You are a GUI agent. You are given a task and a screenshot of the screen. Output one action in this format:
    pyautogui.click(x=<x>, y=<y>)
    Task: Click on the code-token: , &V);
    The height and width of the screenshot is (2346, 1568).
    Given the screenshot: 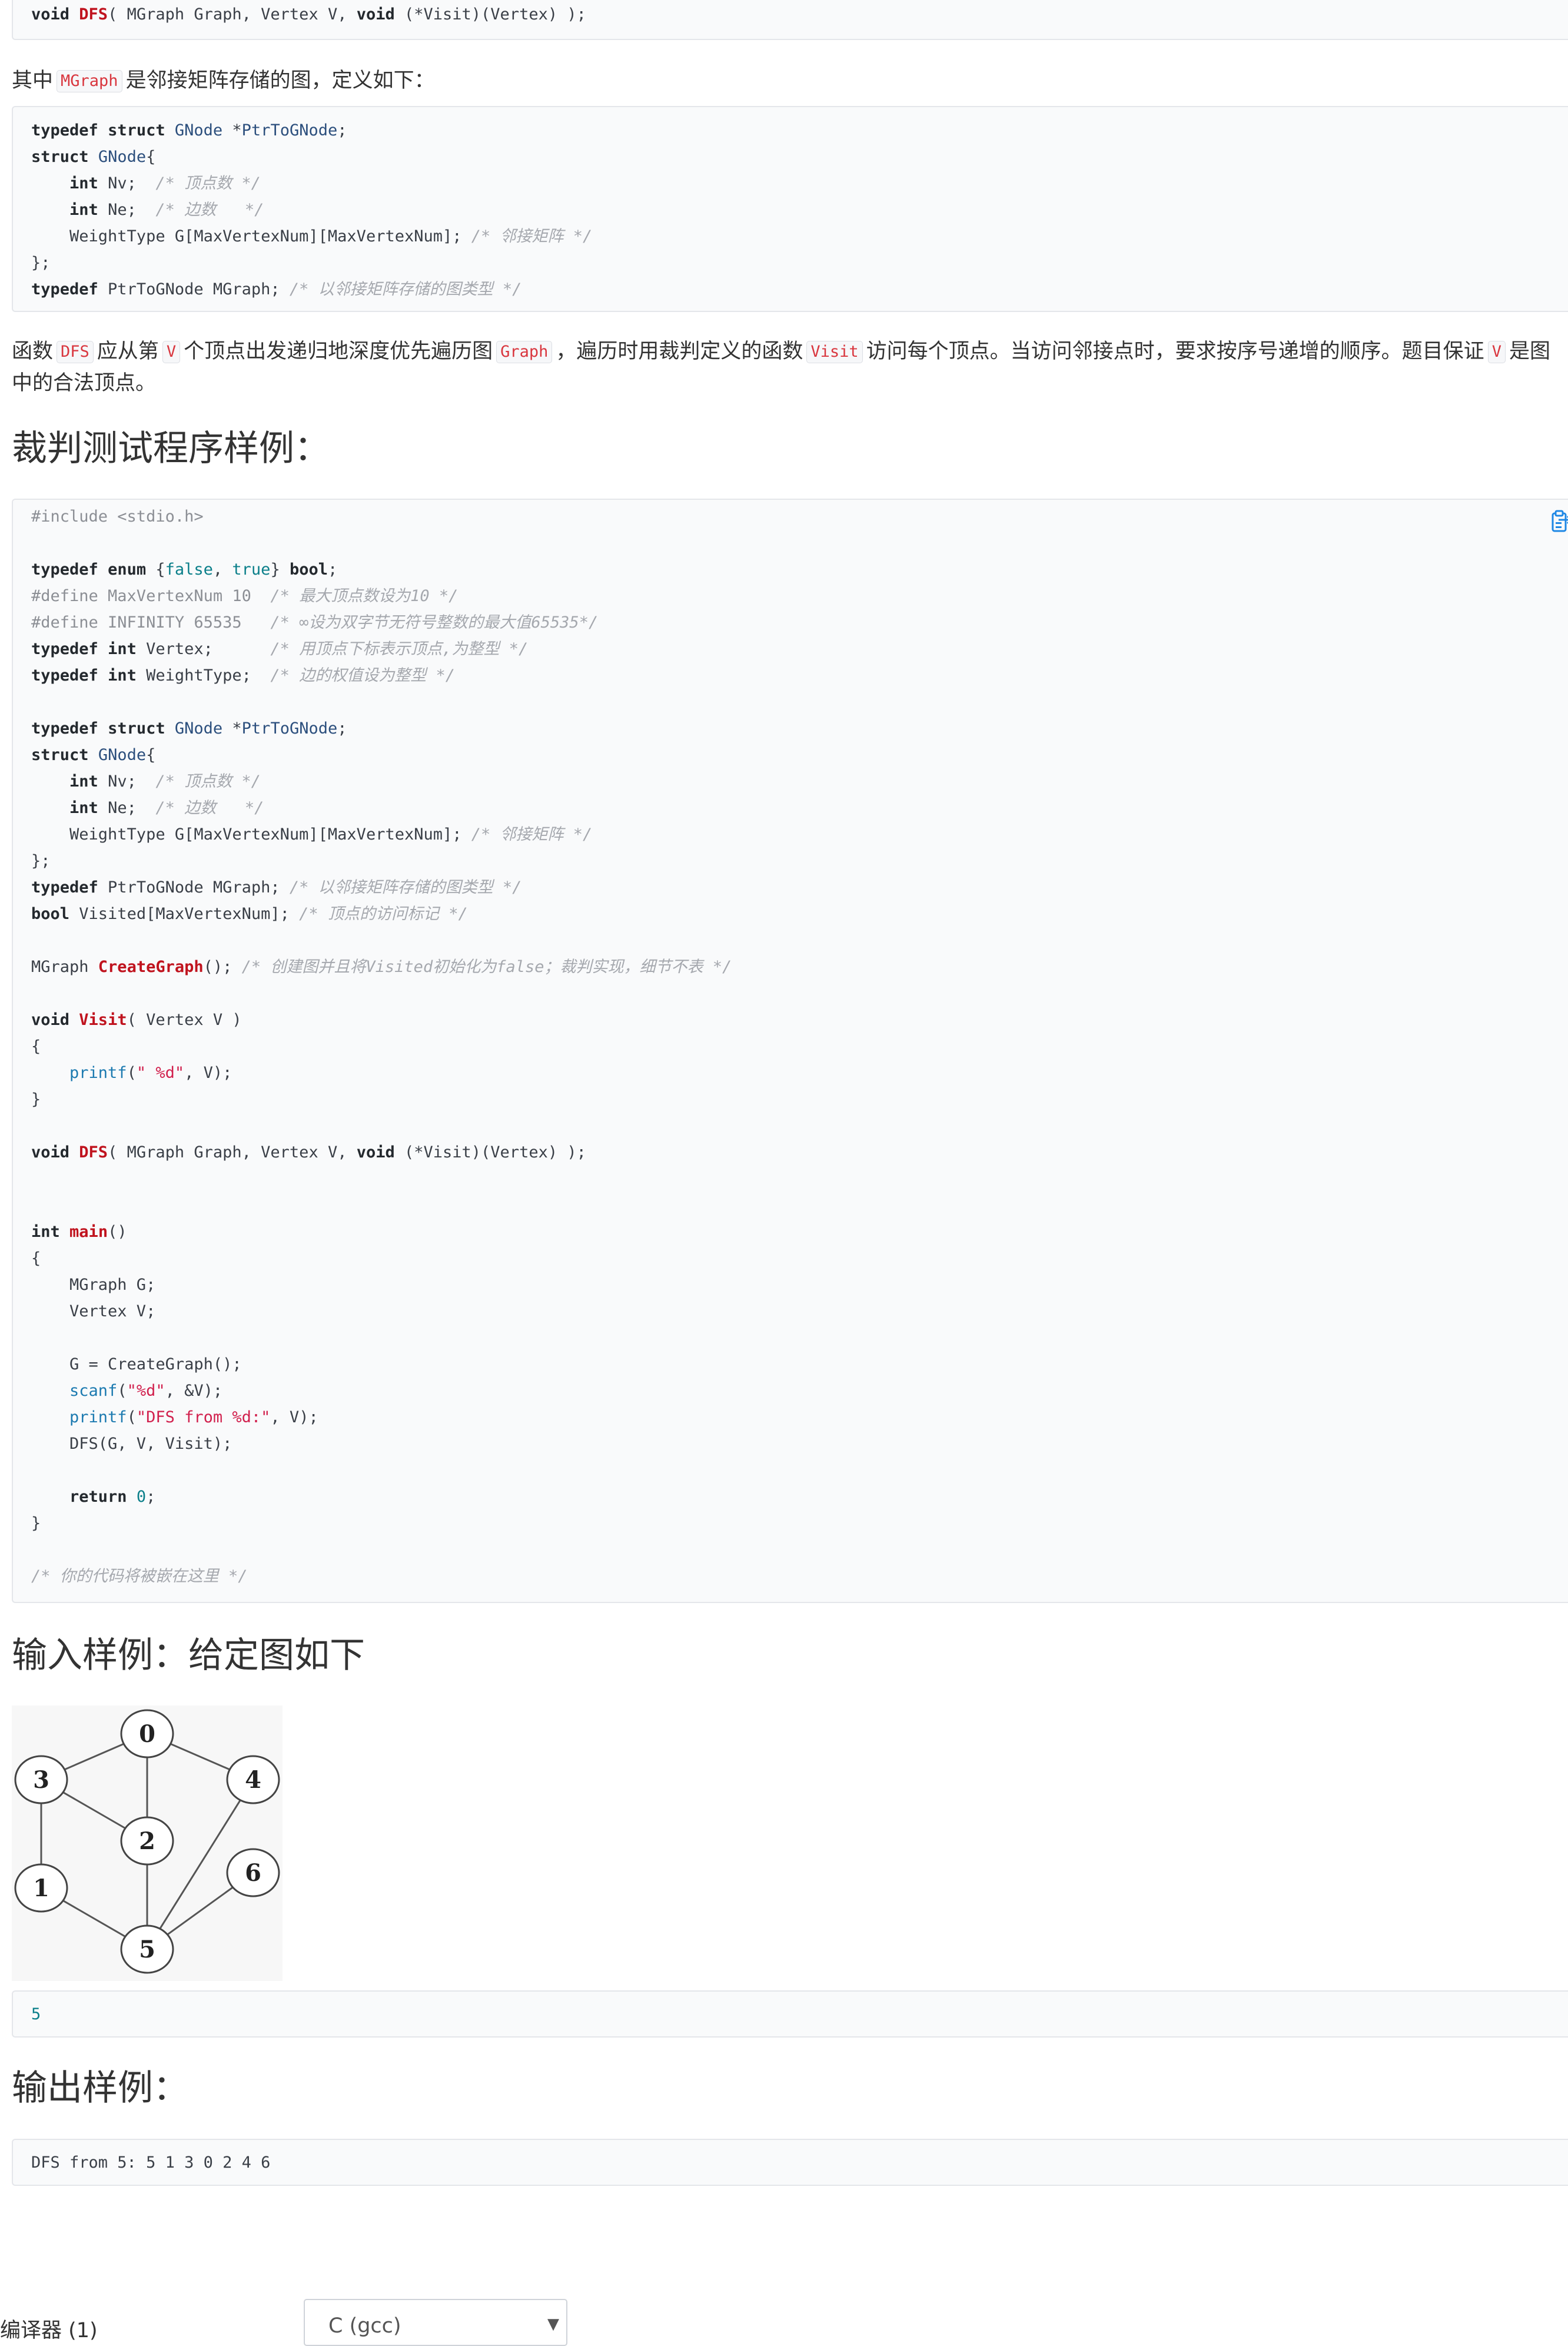 What is the action you would take?
    pyautogui.click(x=194, y=1391)
    